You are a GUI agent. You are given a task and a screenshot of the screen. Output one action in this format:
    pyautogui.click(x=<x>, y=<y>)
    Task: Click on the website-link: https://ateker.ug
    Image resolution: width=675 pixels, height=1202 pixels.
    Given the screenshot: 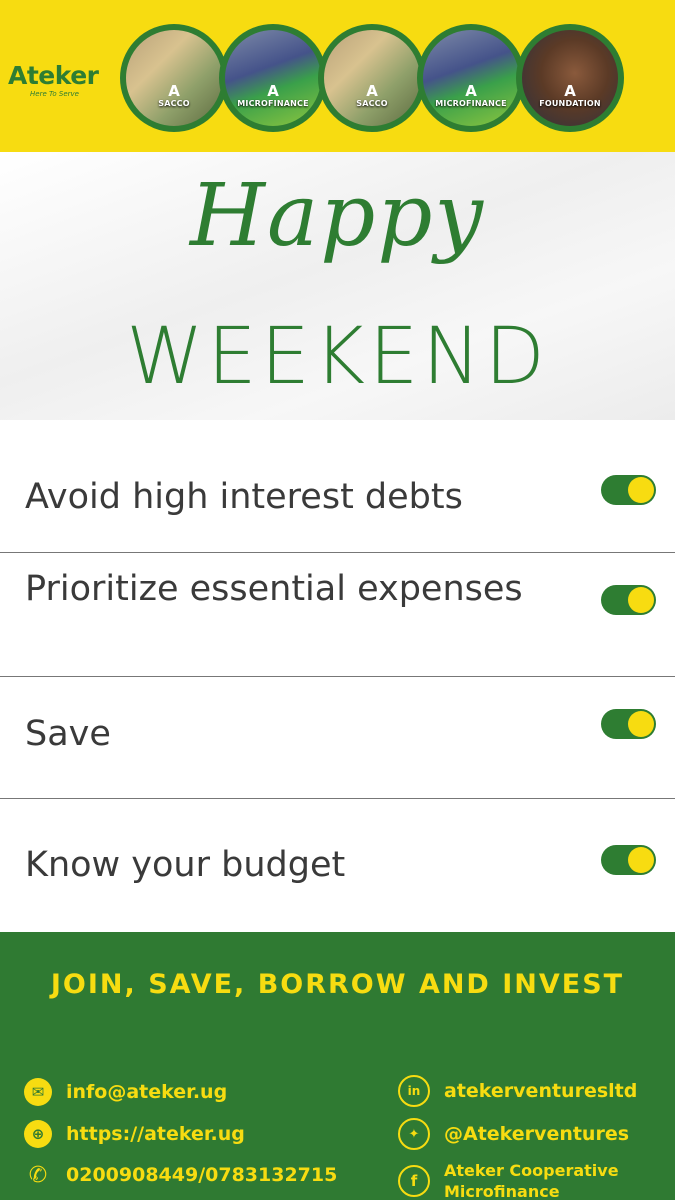 What is the action you would take?
    pyautogui.click(x=155, y=1134)
    